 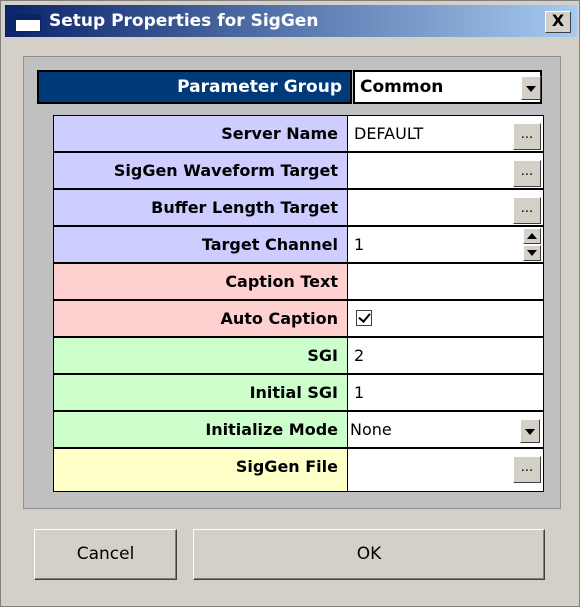 I want to click on close-button: X, so click(x=558, y=22).